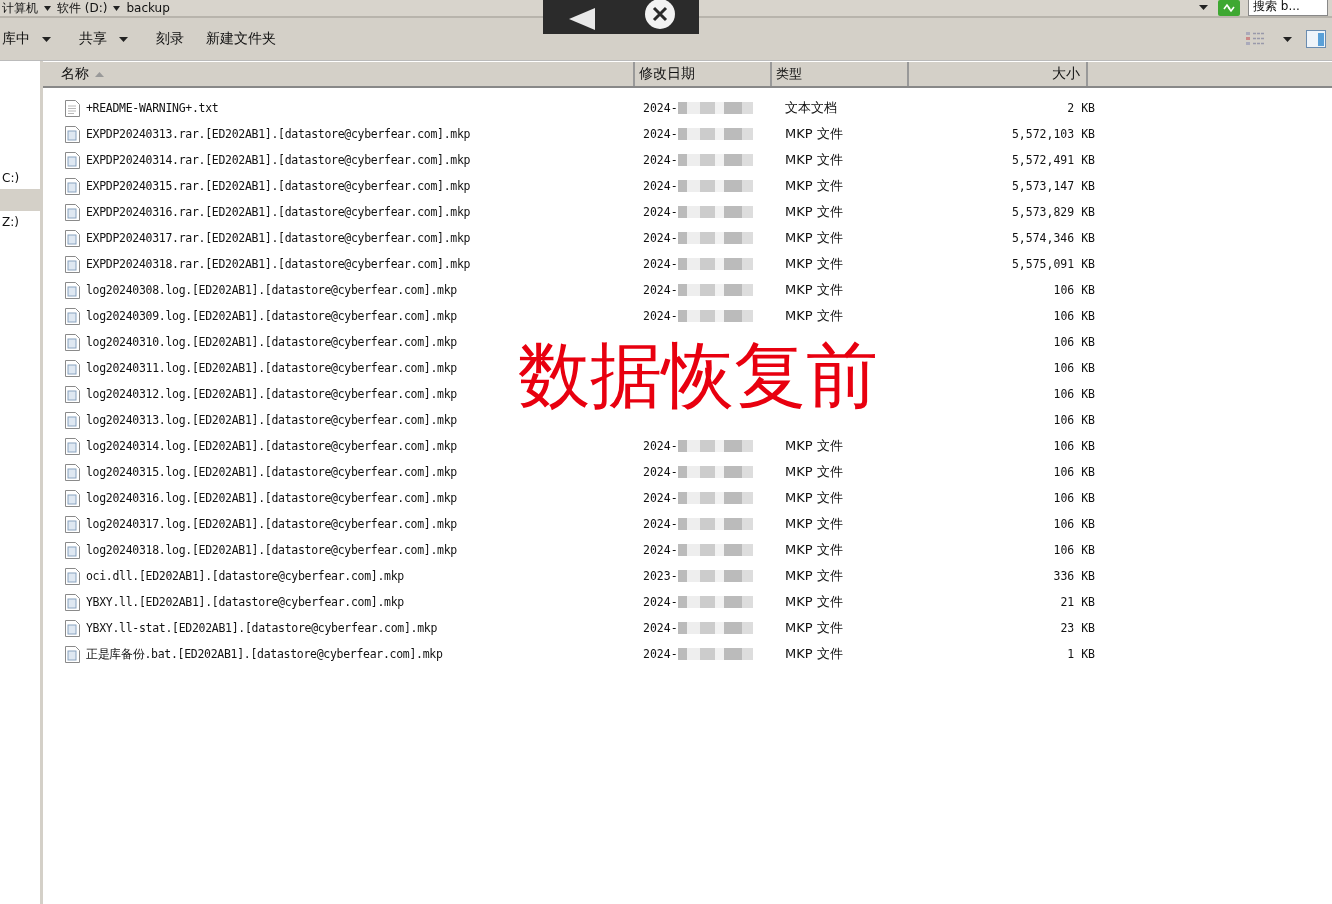 The height and width of the screenshot is (904, 1332). I want to click on preview-pane-icon, so click(1316, 39).